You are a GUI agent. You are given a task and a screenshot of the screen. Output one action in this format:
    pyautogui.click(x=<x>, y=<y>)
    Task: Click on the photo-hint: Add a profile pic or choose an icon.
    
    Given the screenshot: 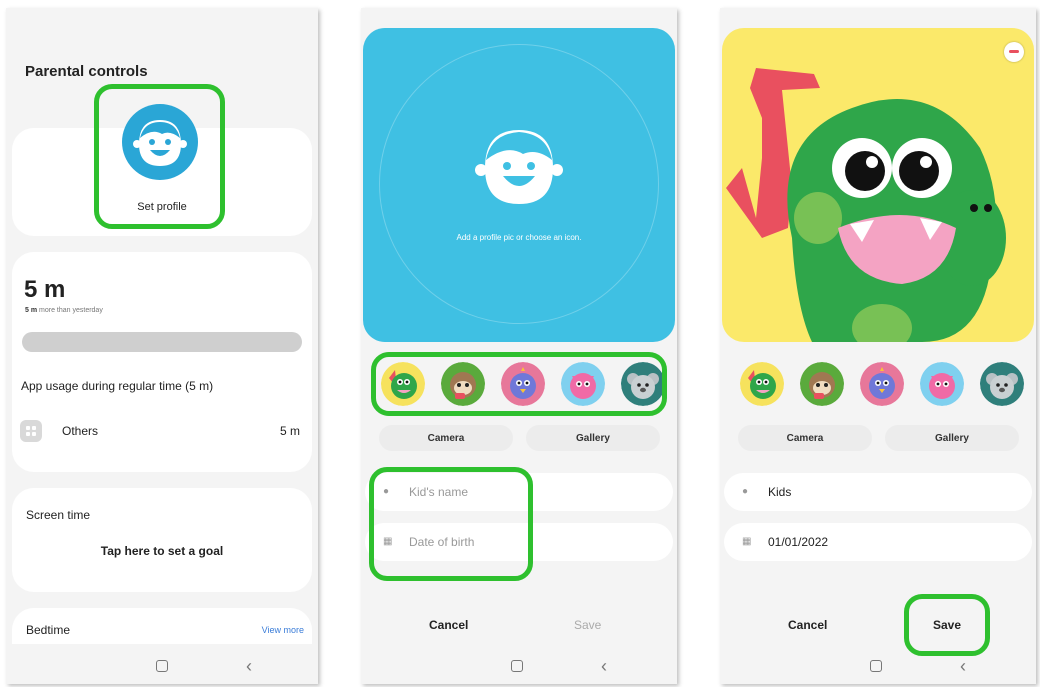 What is the action you would take?
    pyautogui.click(x=519, y=237)
    